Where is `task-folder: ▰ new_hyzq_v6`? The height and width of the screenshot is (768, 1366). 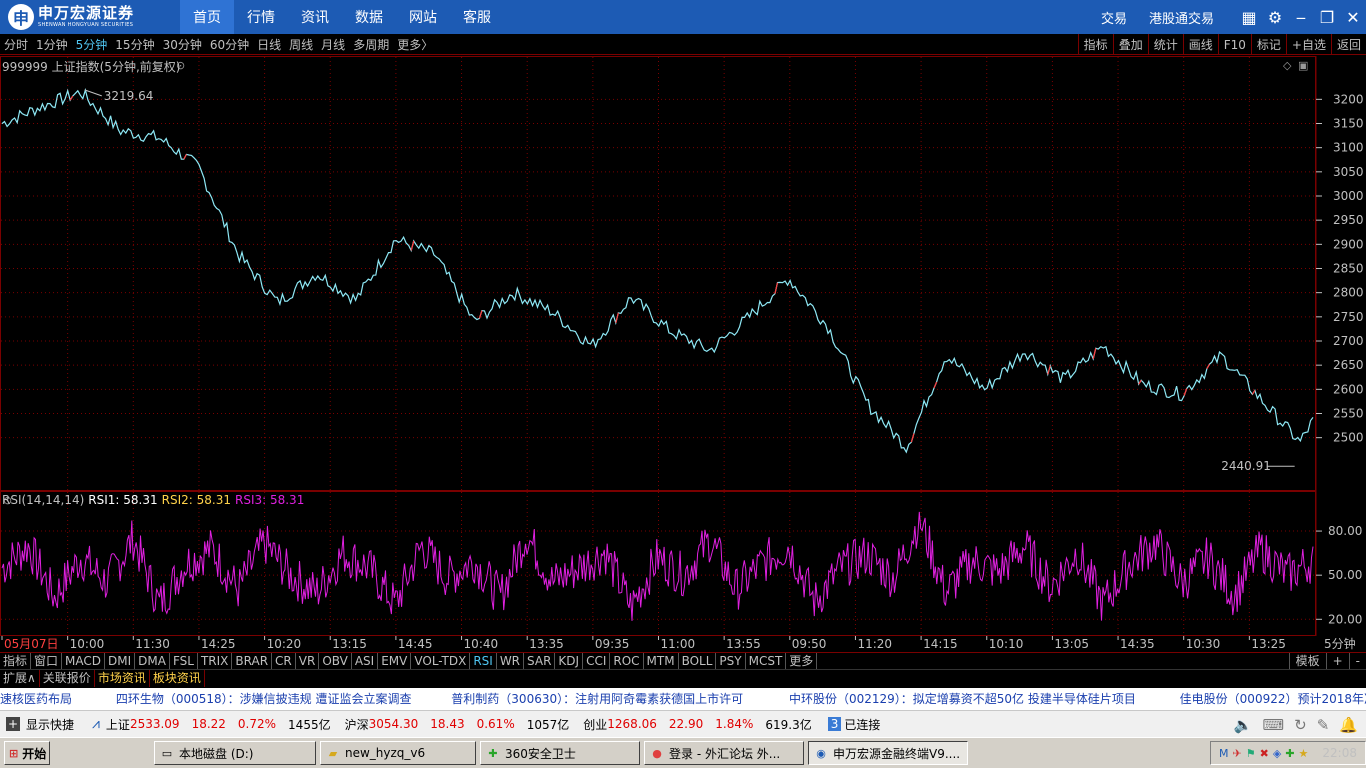
task-folder: ▰ new_hyzq_v6 is located at coordinates (398, 753).